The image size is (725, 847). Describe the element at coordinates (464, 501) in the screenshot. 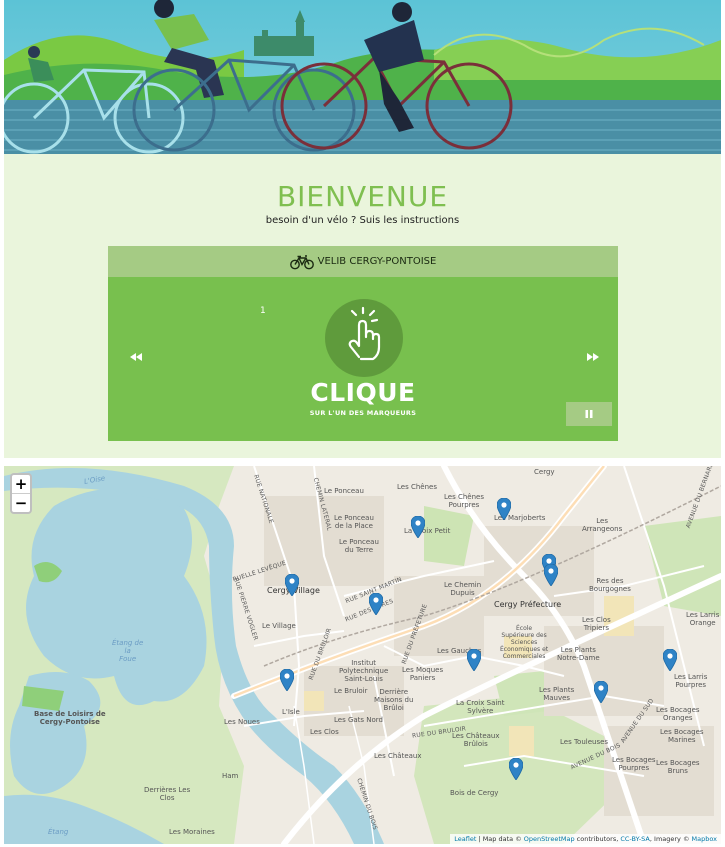

I see `map-label: Les Chênes Pourpres` at that location.